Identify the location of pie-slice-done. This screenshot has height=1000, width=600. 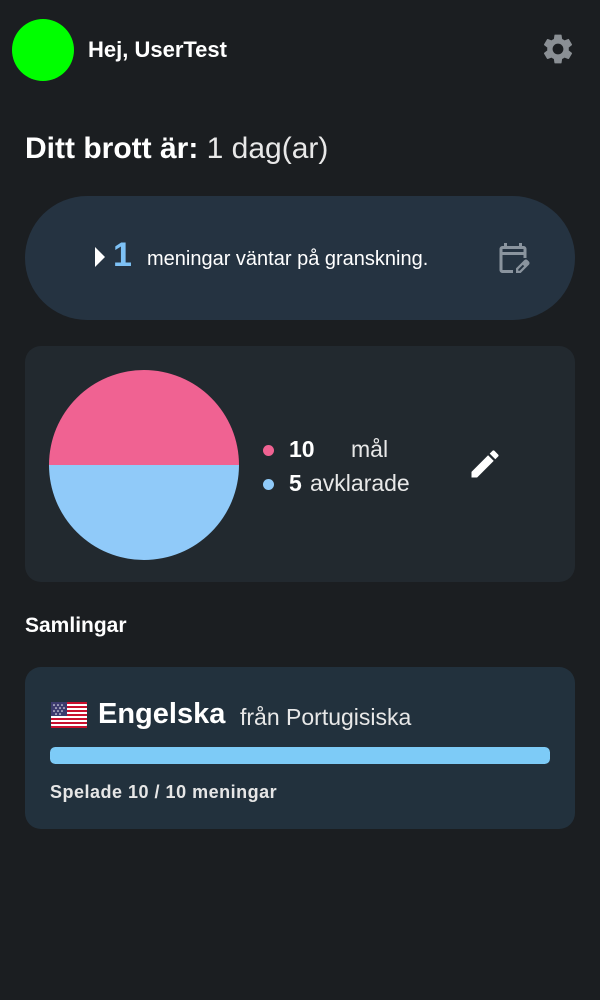
(144, 512).